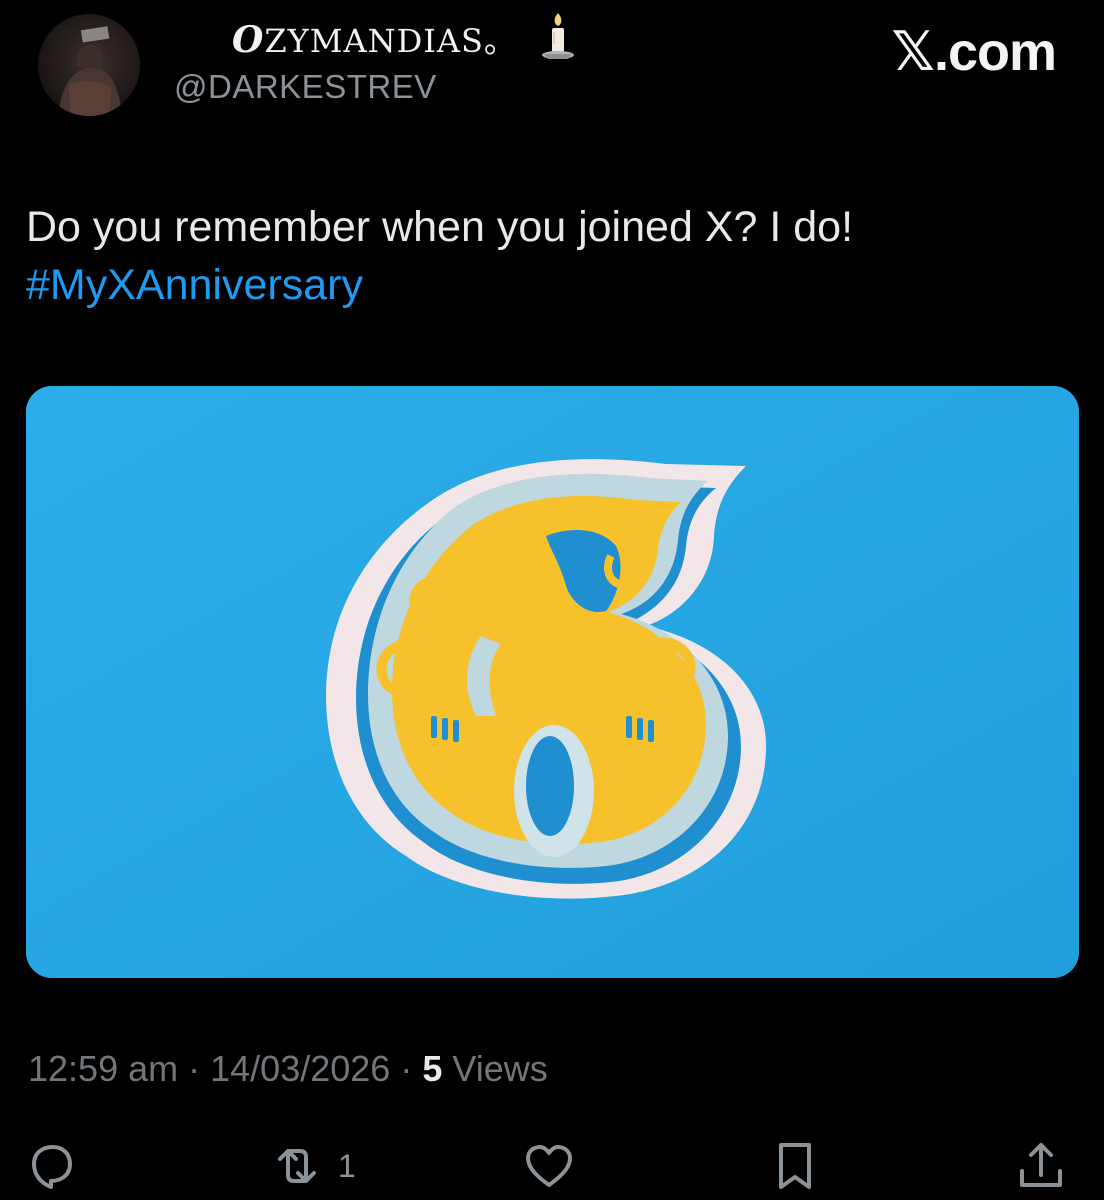 The width and height of the screenshot is (1104, 1200). What do you see at coordinates (297, 1166) in the screenshot?
I see `repost-icon` at bounding box center [297, 1166].